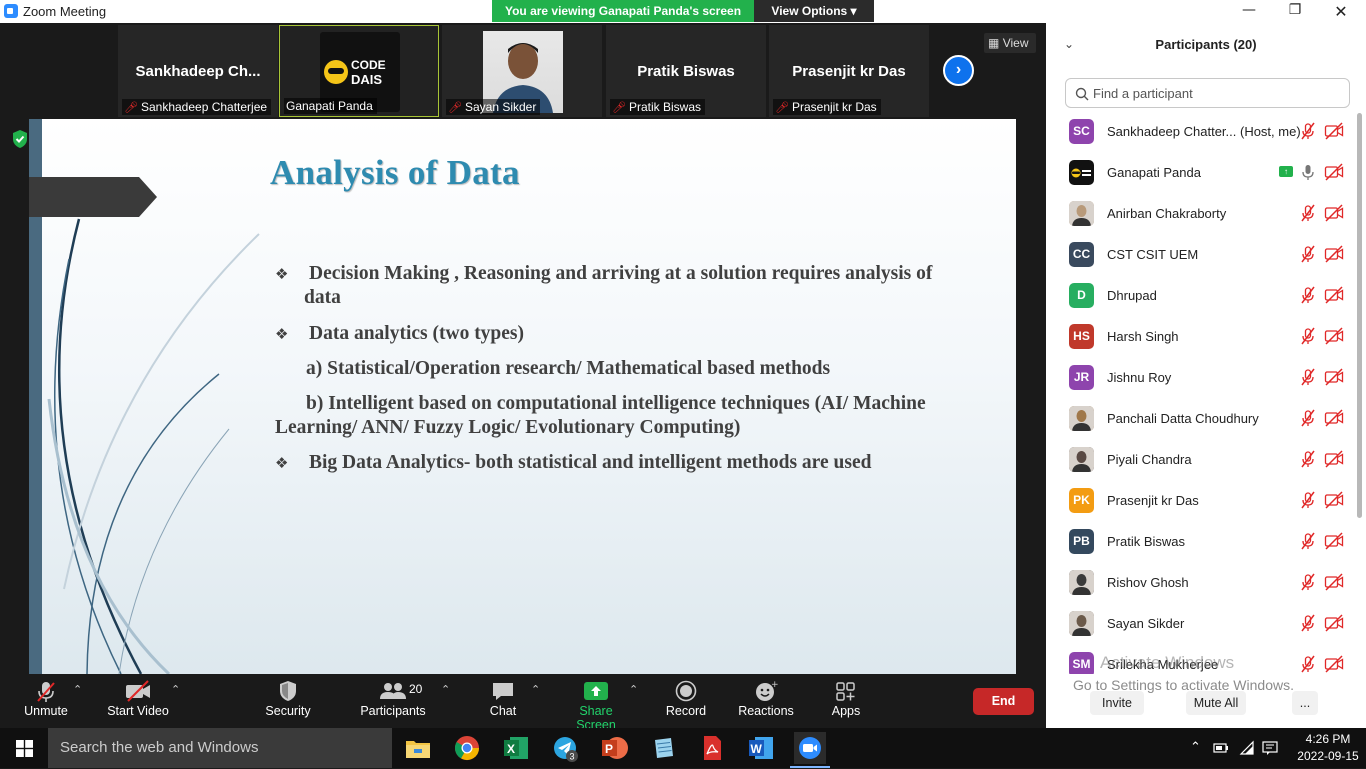 This screenshot has width=1366, height=769. Describe the element at coordinates (522, 71) in the screenshot. I see `video-tile-sayan: 🎤︎ Sayan Sikder` at that location.